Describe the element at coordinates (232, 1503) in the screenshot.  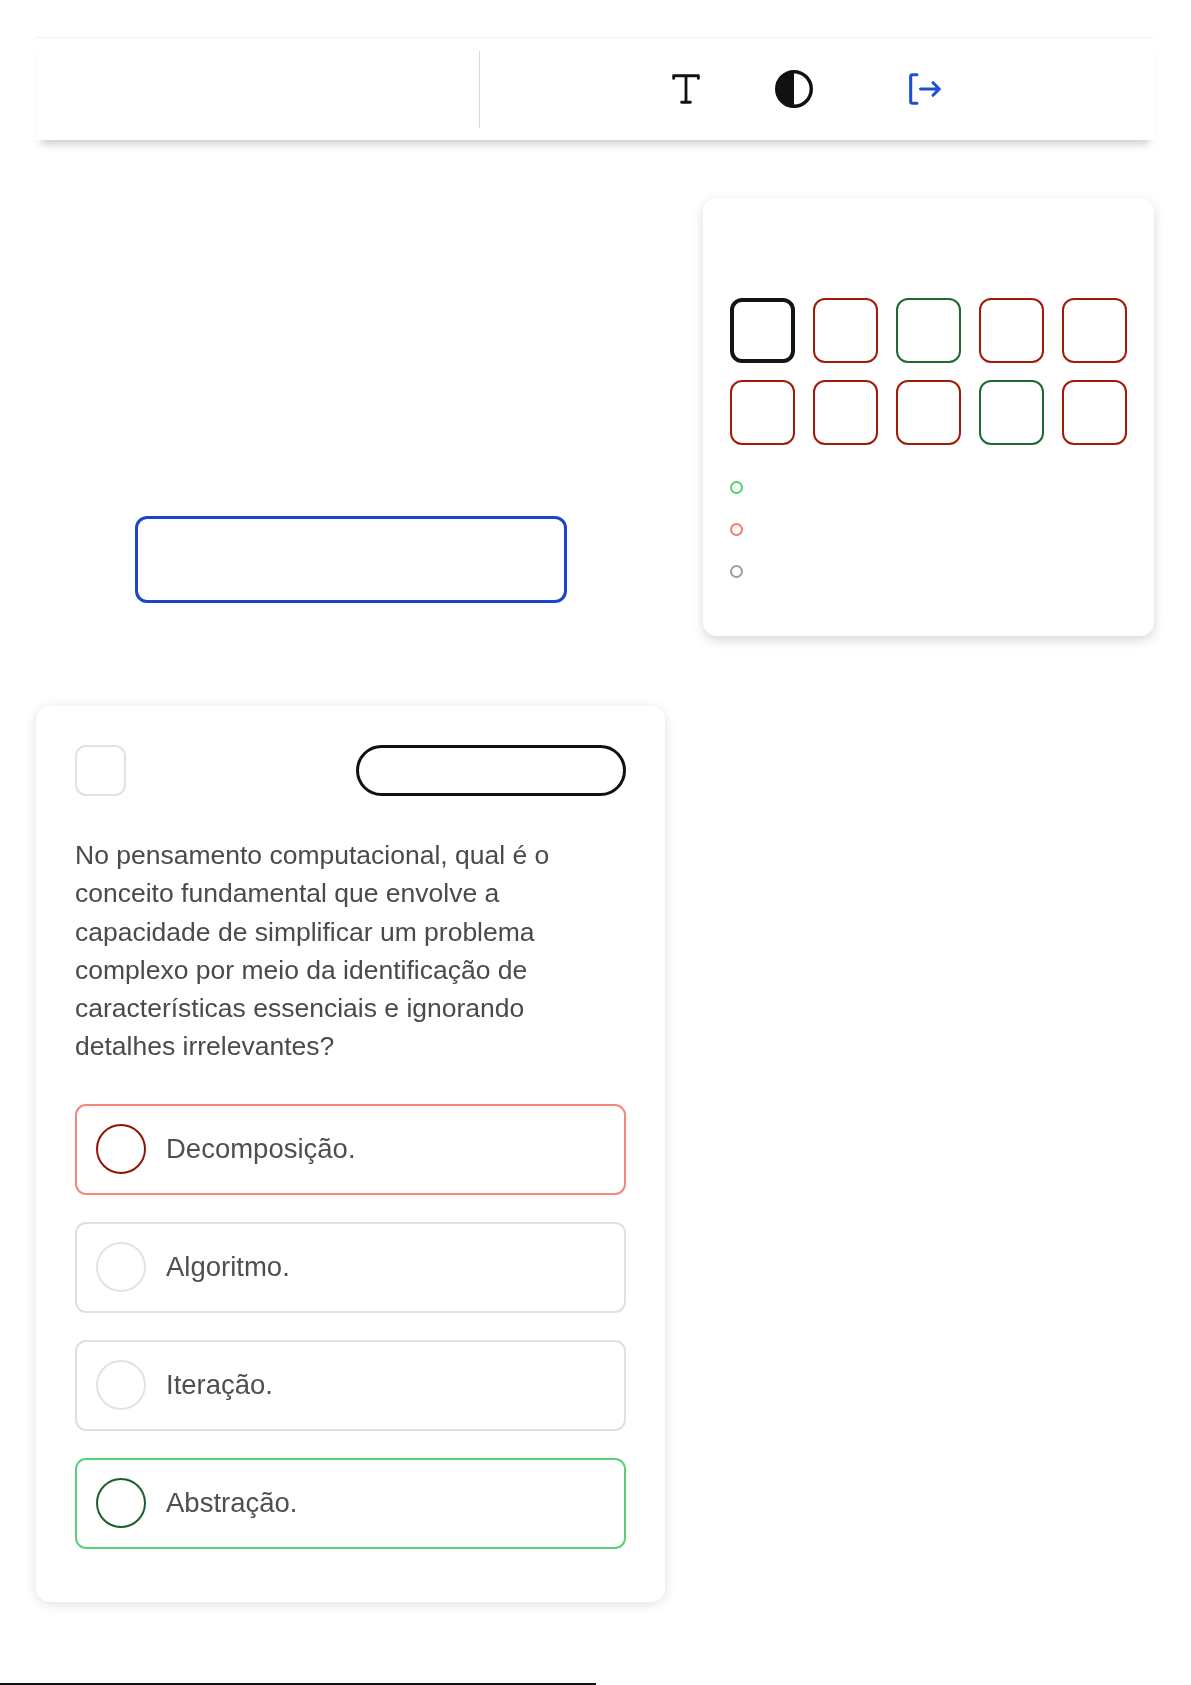
I see `option-label: Abstração.` at that location.